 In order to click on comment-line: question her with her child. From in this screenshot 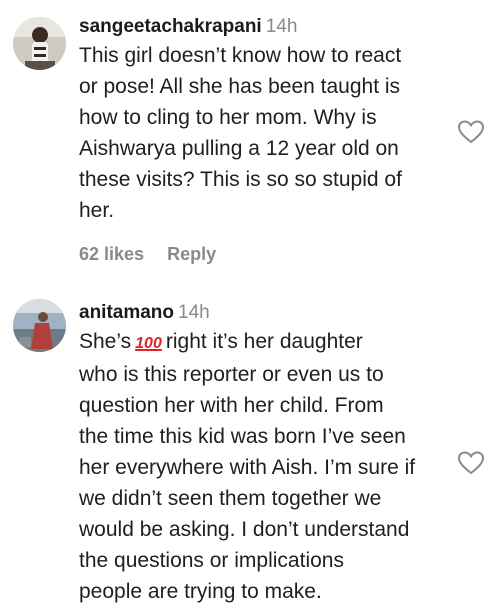, I will do `click(231, 405)`.